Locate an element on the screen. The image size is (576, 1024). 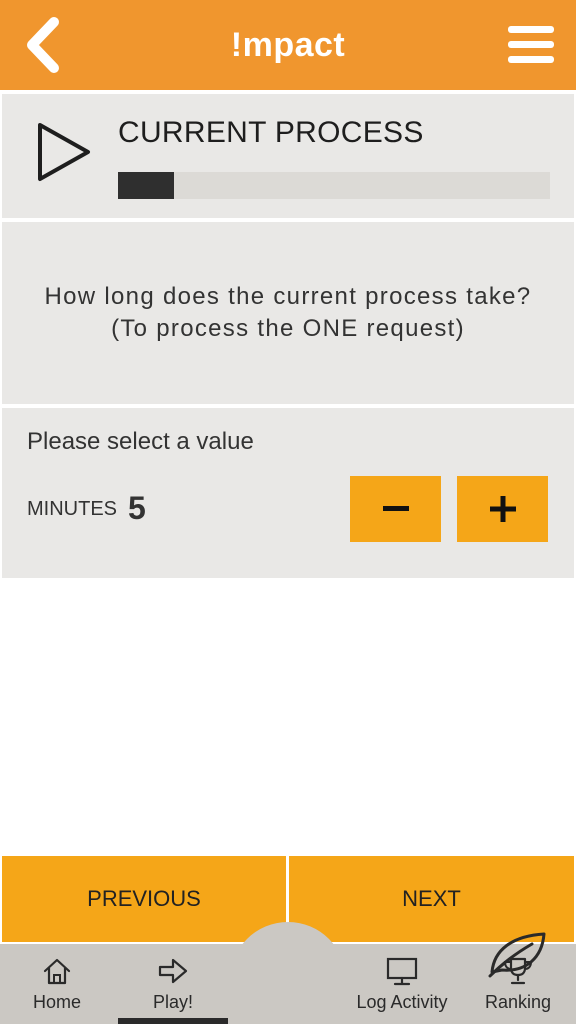
progress-bar is located at coordinates (334, 185).